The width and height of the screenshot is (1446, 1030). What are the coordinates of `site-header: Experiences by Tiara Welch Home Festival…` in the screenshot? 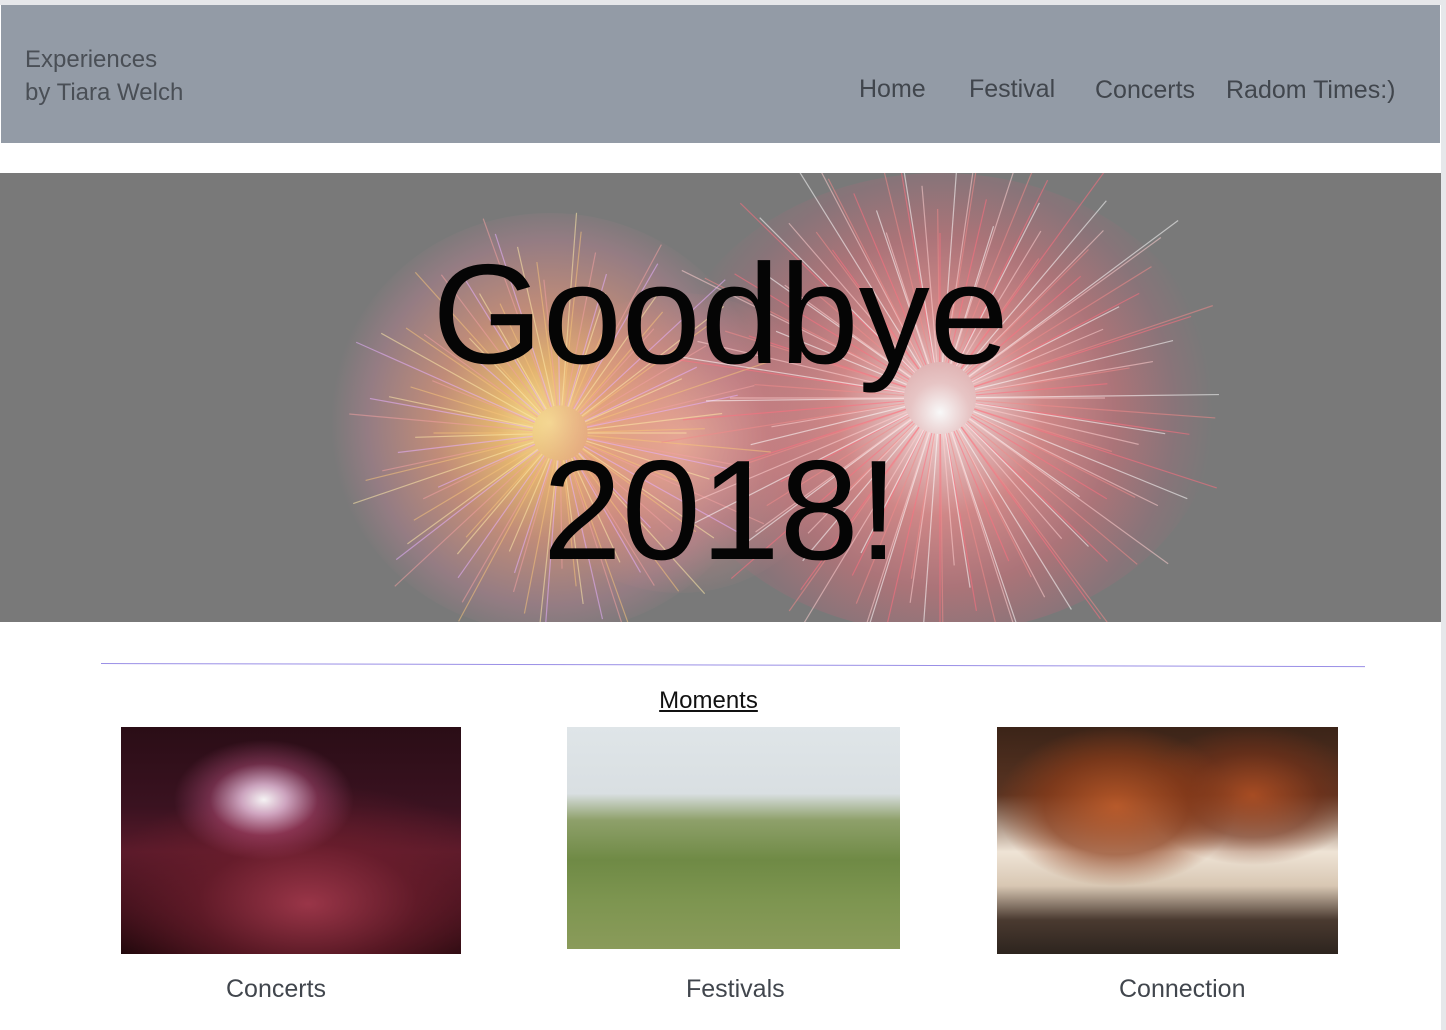 It's located at (720, 74).